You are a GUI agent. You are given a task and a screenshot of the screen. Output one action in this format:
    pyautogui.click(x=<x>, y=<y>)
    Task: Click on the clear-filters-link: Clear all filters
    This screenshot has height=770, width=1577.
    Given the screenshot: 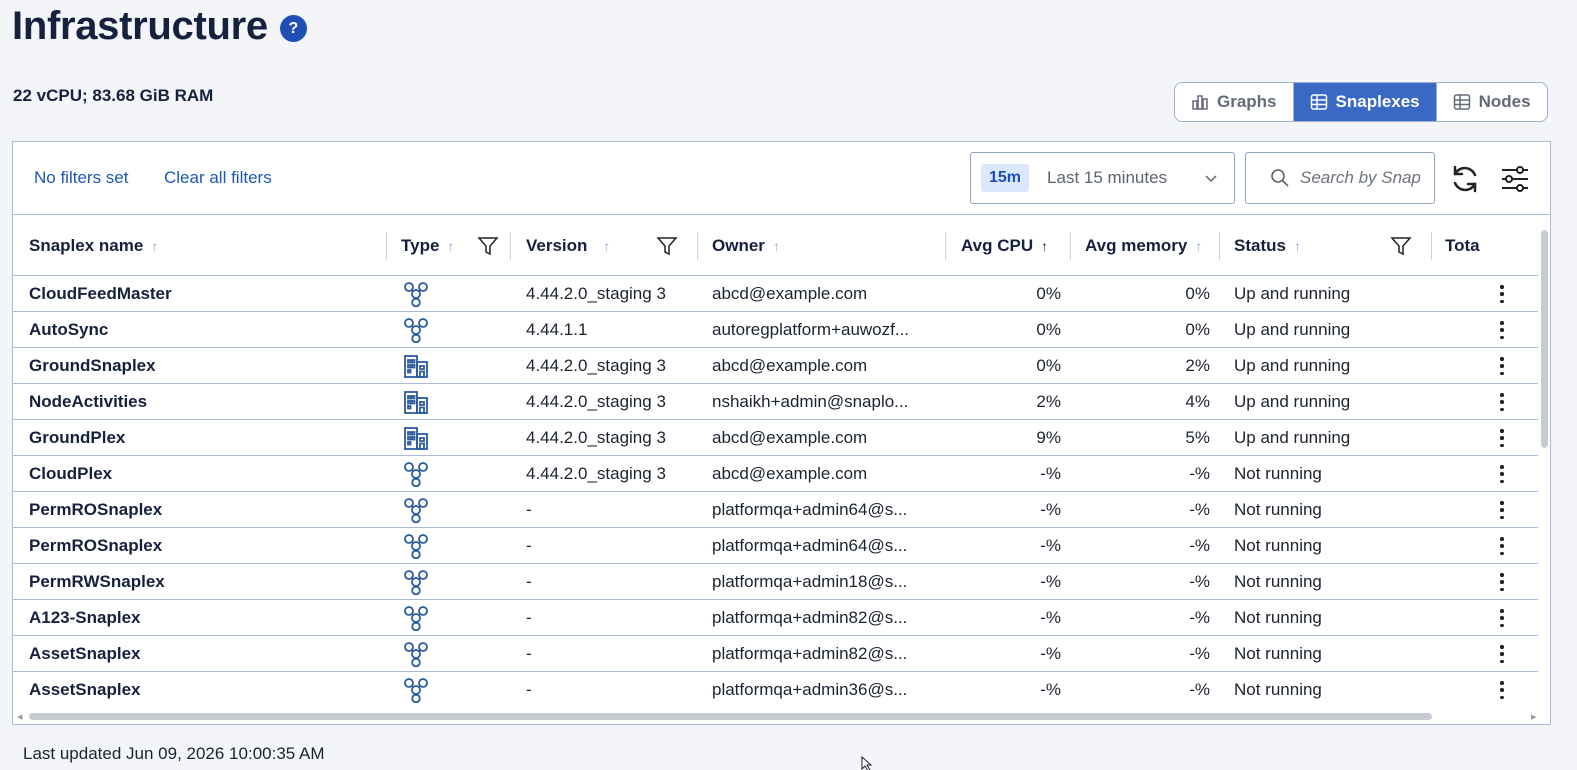 What is the action you would take?
    pyautogui.click(x=218, y=178)
    